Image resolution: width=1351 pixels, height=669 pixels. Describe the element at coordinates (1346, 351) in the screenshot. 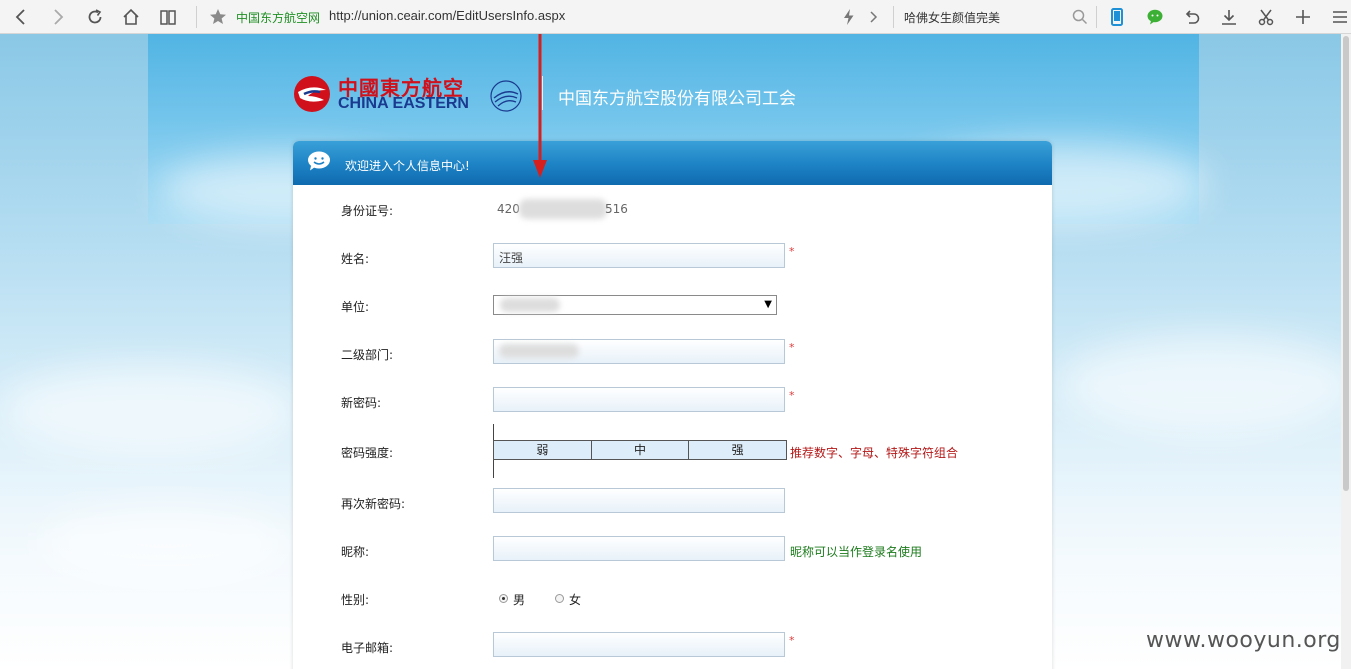

I see `page-scrollbar` at that location.